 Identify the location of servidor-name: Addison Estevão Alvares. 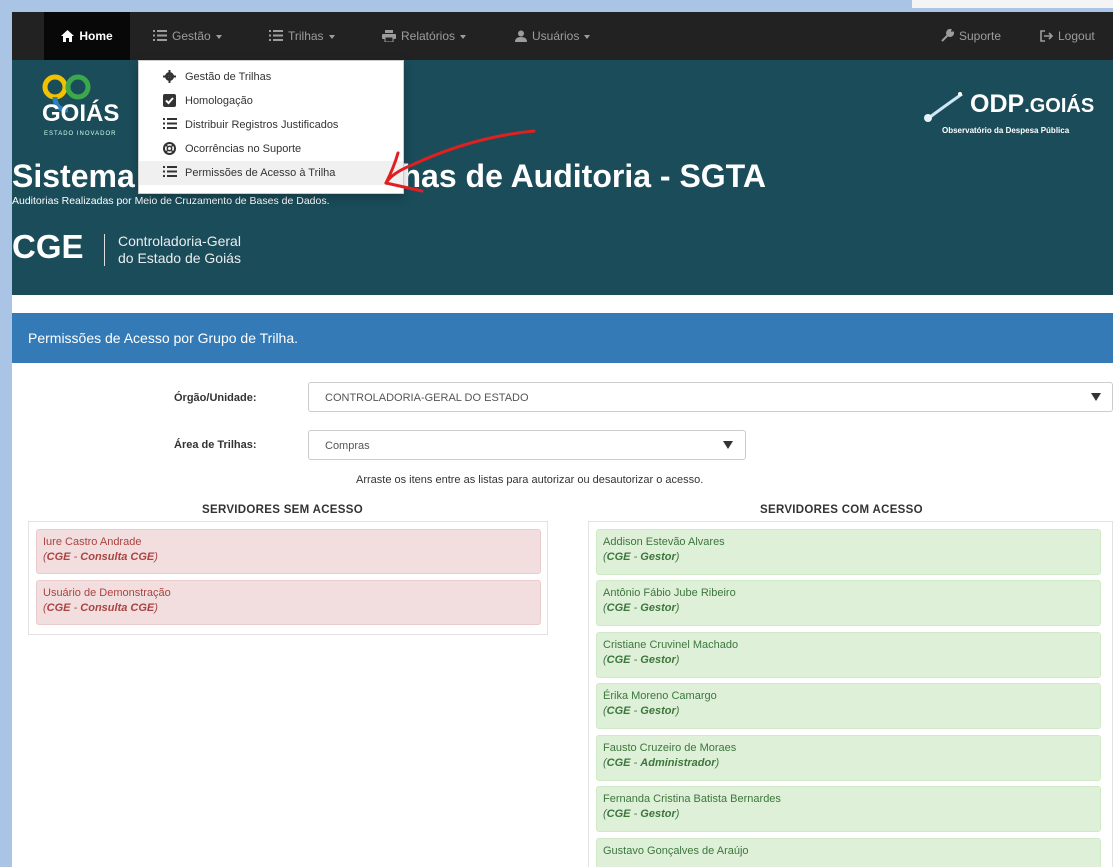
(664, 542).